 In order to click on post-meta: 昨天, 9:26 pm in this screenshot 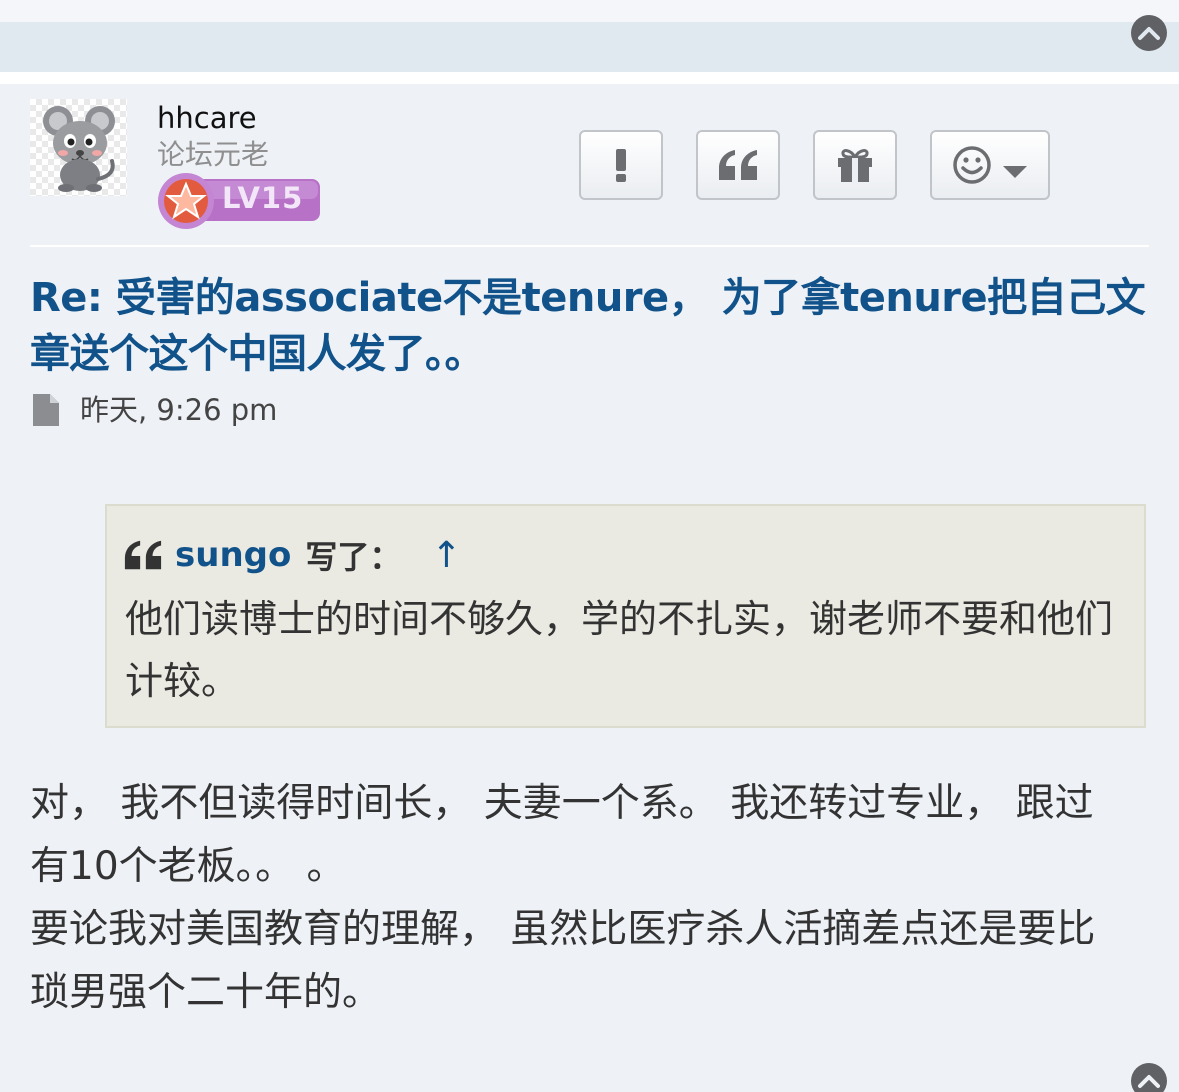, I will do `click(154, 410)`.